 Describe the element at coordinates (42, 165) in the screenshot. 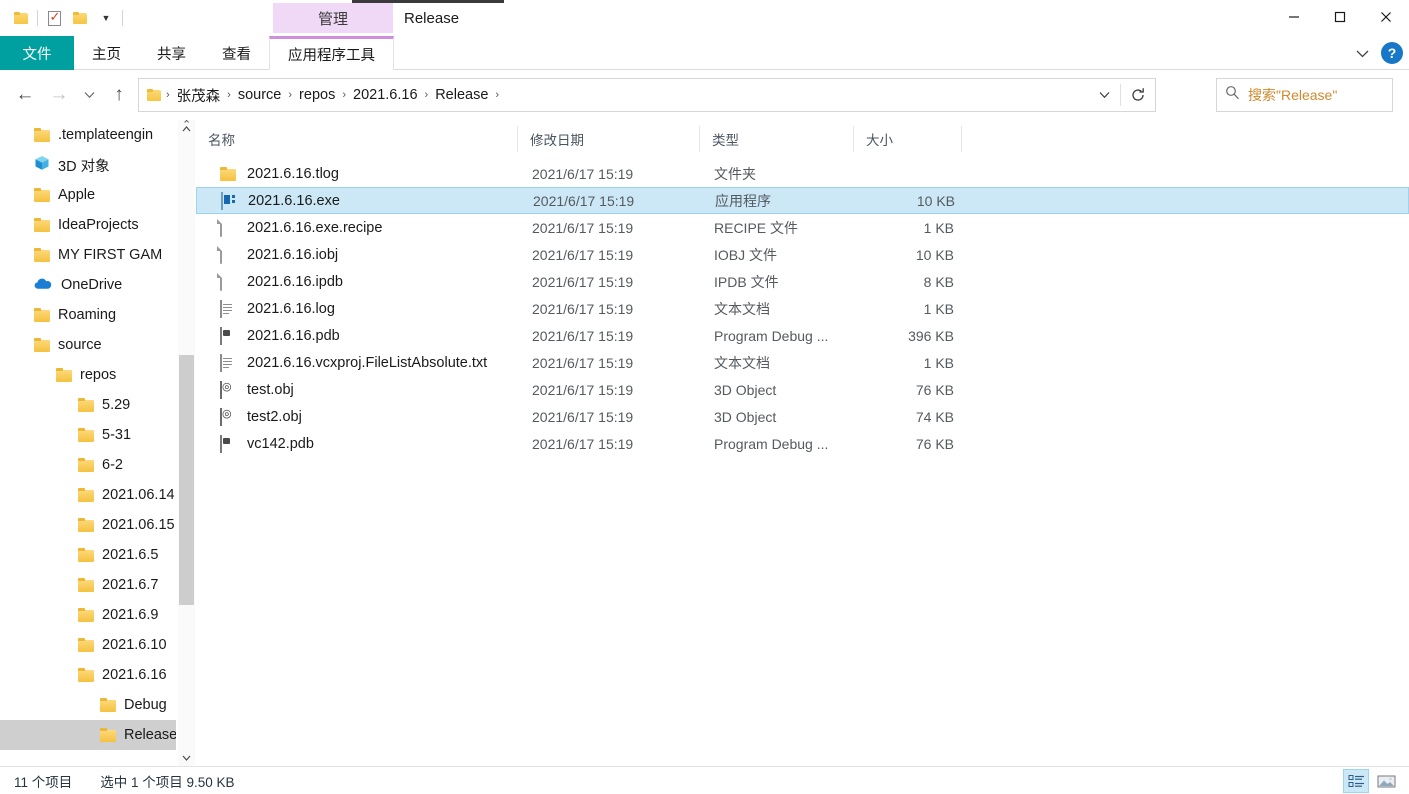

I see `cube-icon` at that location.